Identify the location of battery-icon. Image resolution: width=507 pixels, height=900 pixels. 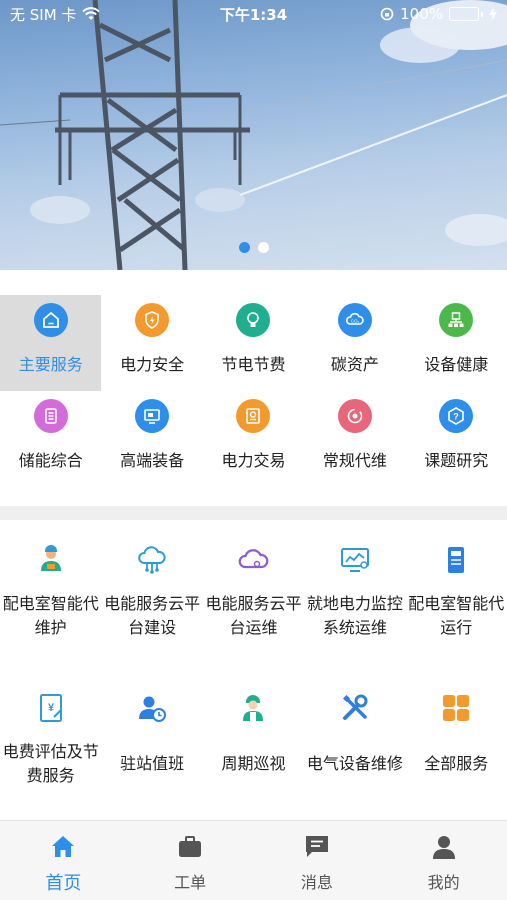
(466, 14).